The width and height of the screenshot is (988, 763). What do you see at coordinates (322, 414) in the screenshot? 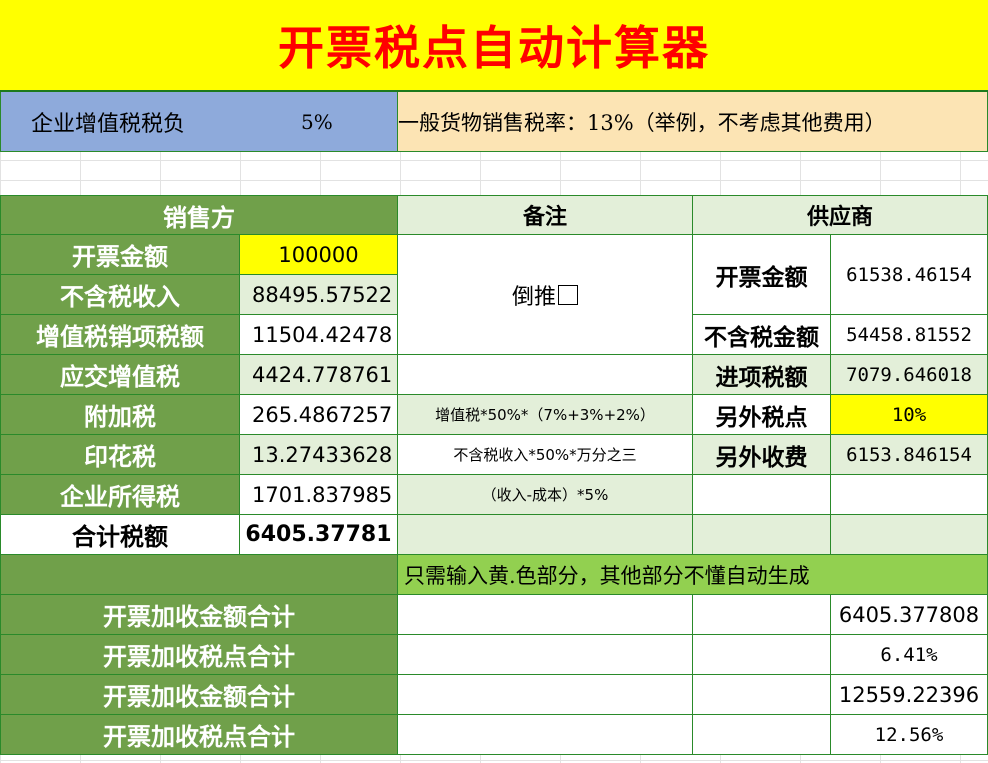
I see `seller-value-text: 265.4867257` at bounding box center [322, 414].